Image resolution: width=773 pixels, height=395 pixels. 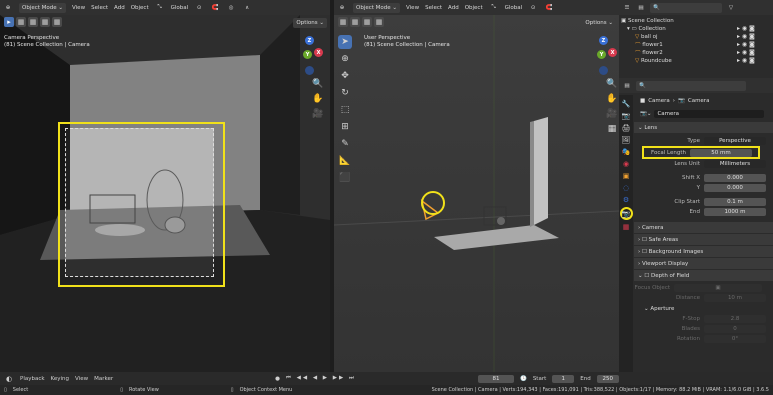 What do you see at coordinates (599, 23) in the screenshot?
I see `right-options-button: Options ⌄` at bounding box center [599, 23].